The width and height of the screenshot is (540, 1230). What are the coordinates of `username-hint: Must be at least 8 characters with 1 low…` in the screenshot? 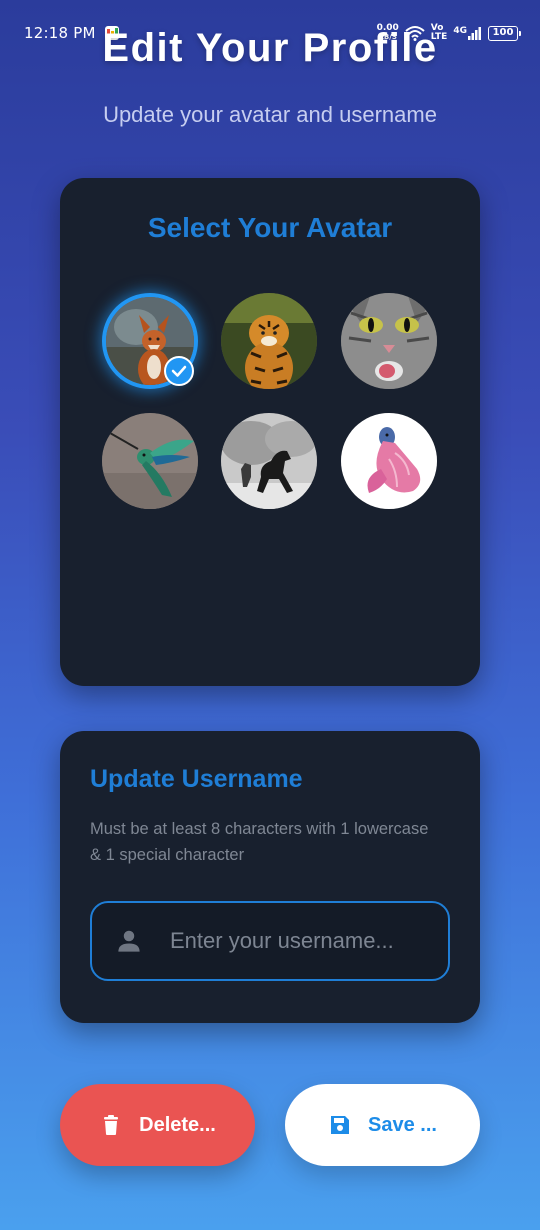 It's located at (259, 842).